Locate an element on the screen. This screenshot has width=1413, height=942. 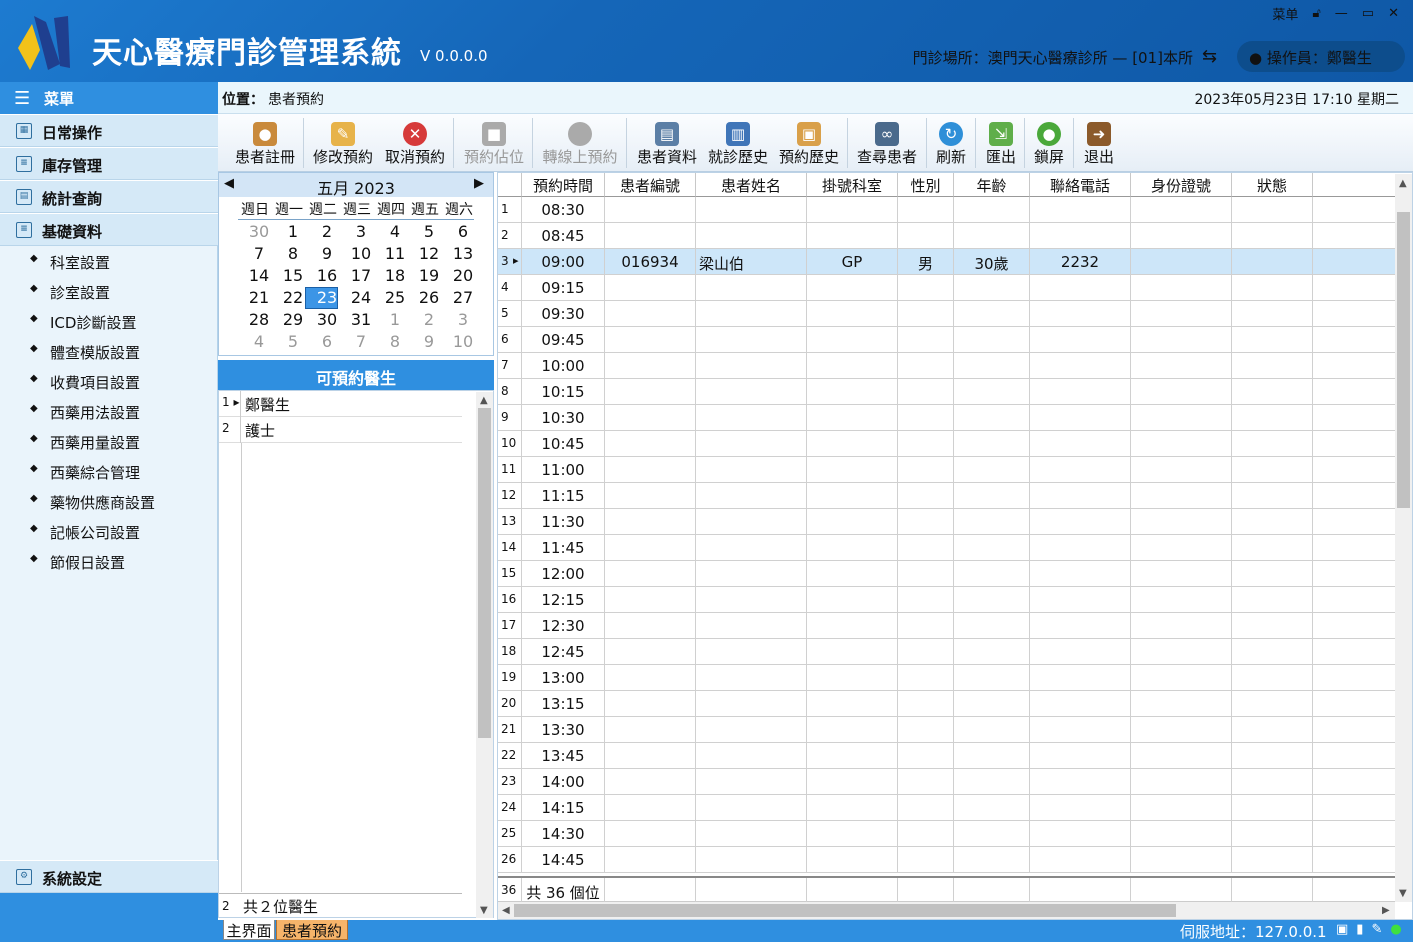
calendar-prev-icon: ◀ is located at coordinates (229, 183).